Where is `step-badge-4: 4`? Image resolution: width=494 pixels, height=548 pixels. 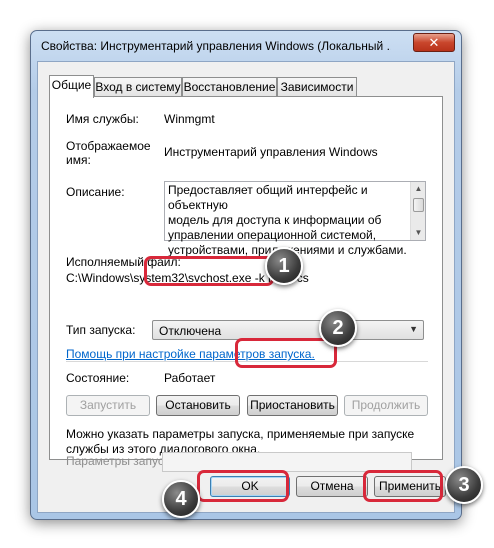
step-badge-4: 4 is located at coordinates (181, 499).